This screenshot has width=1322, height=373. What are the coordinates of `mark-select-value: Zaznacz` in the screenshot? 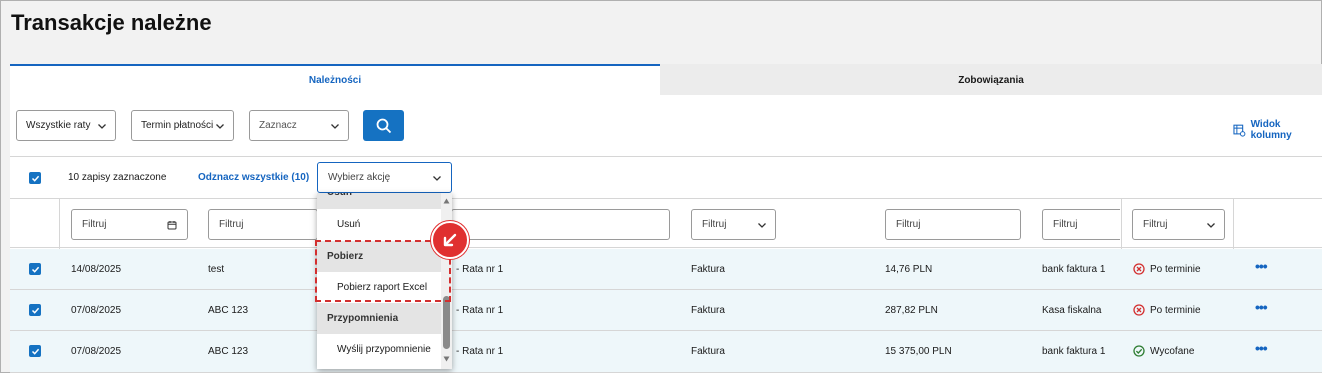 It's located at (278, 125).